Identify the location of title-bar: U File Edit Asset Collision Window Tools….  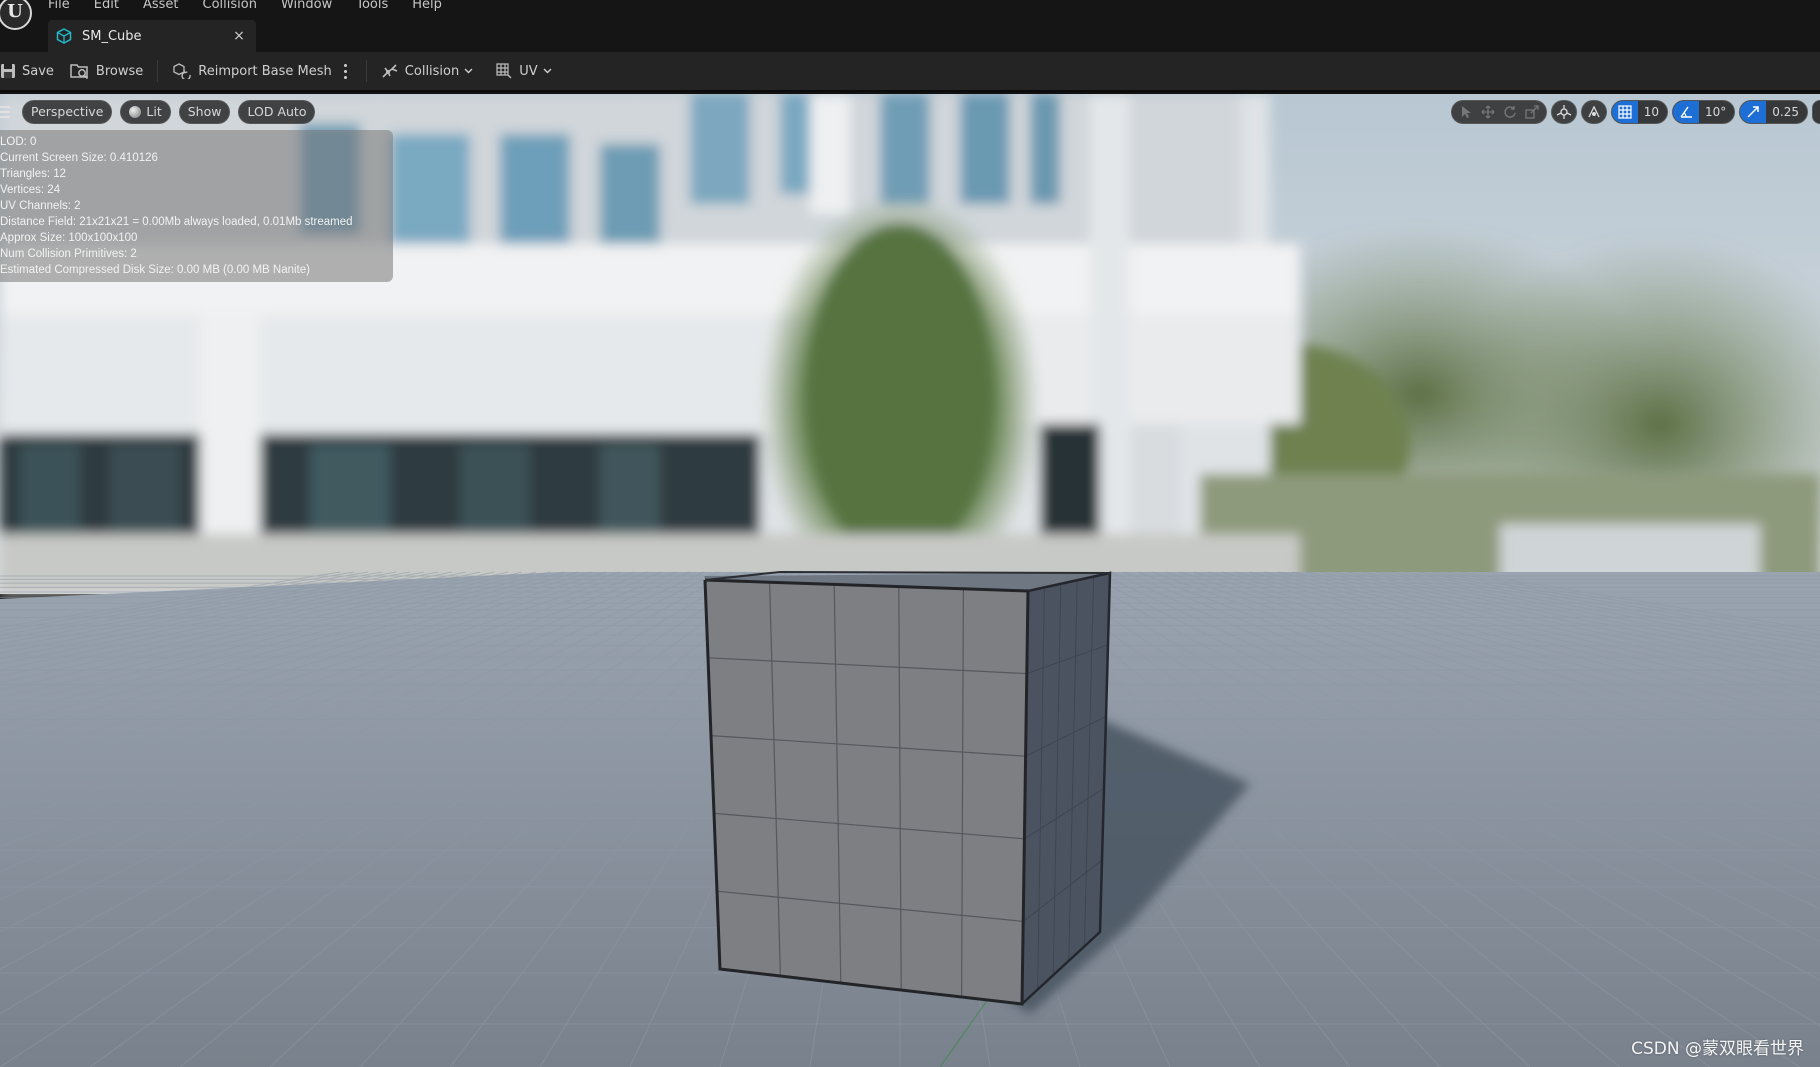
(910, 26).